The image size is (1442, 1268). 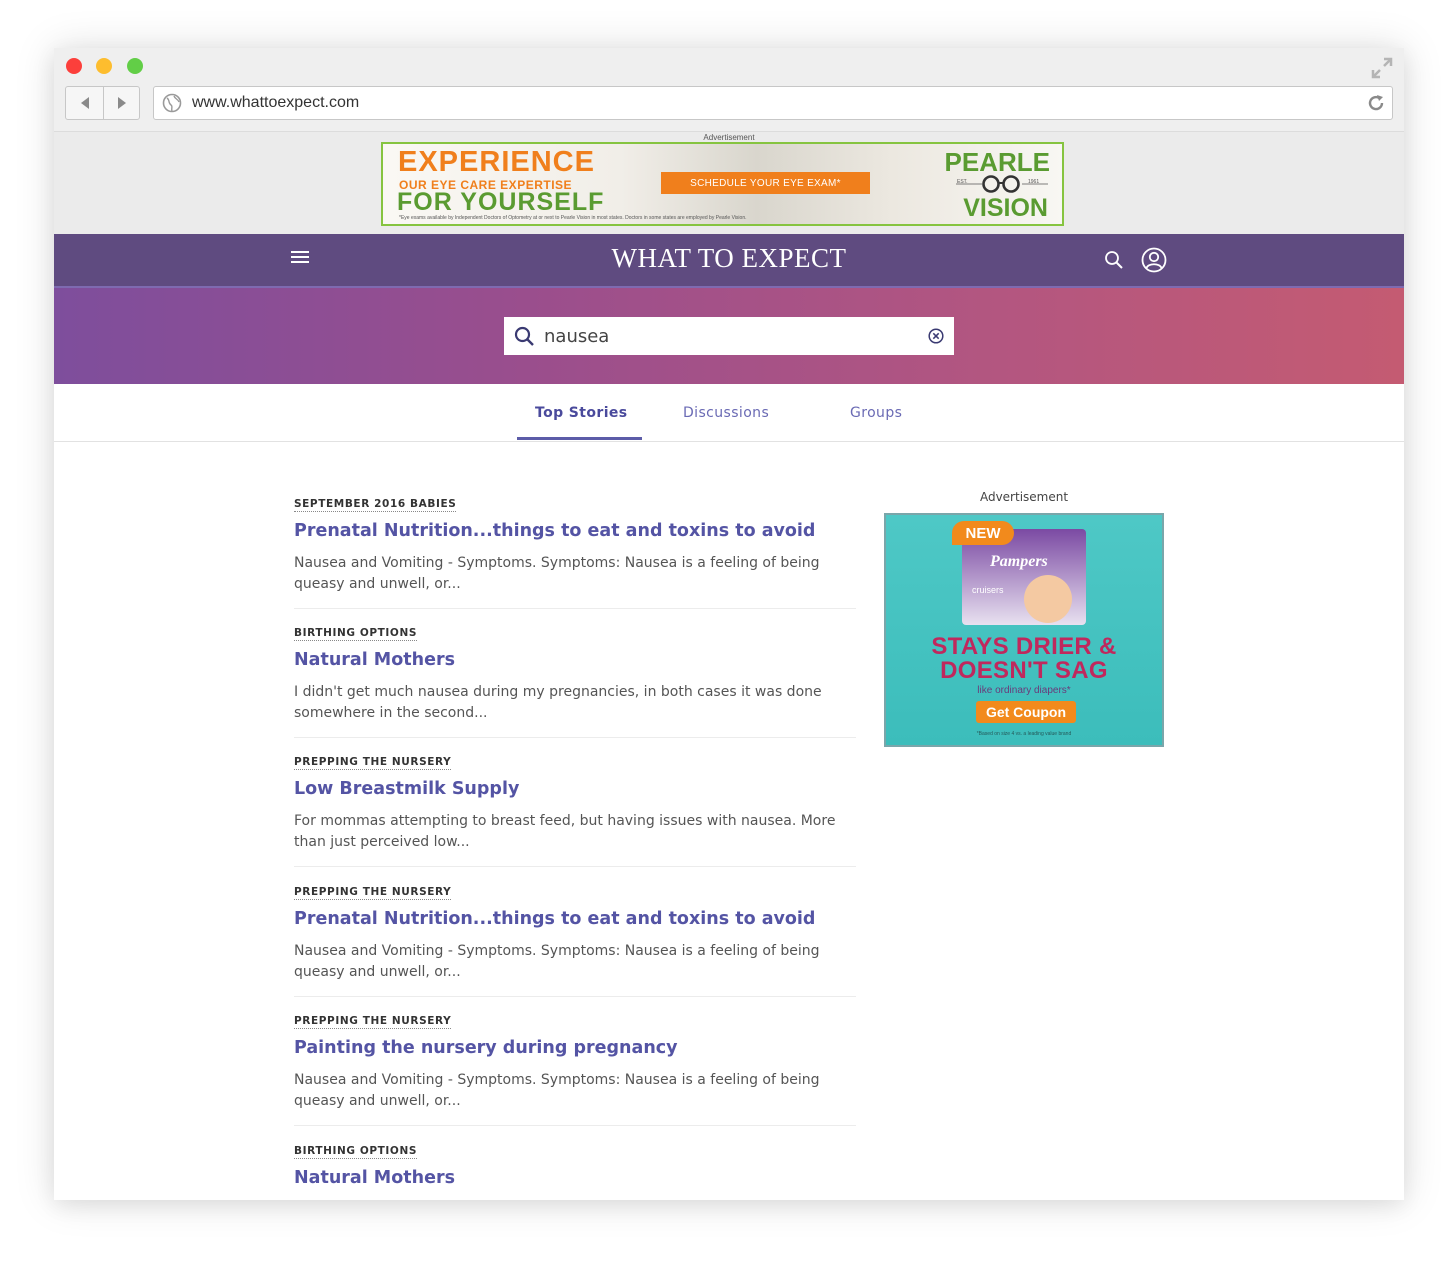 I want to click on url-text: www.whattoexpect.com, so click(x=276, y=102).